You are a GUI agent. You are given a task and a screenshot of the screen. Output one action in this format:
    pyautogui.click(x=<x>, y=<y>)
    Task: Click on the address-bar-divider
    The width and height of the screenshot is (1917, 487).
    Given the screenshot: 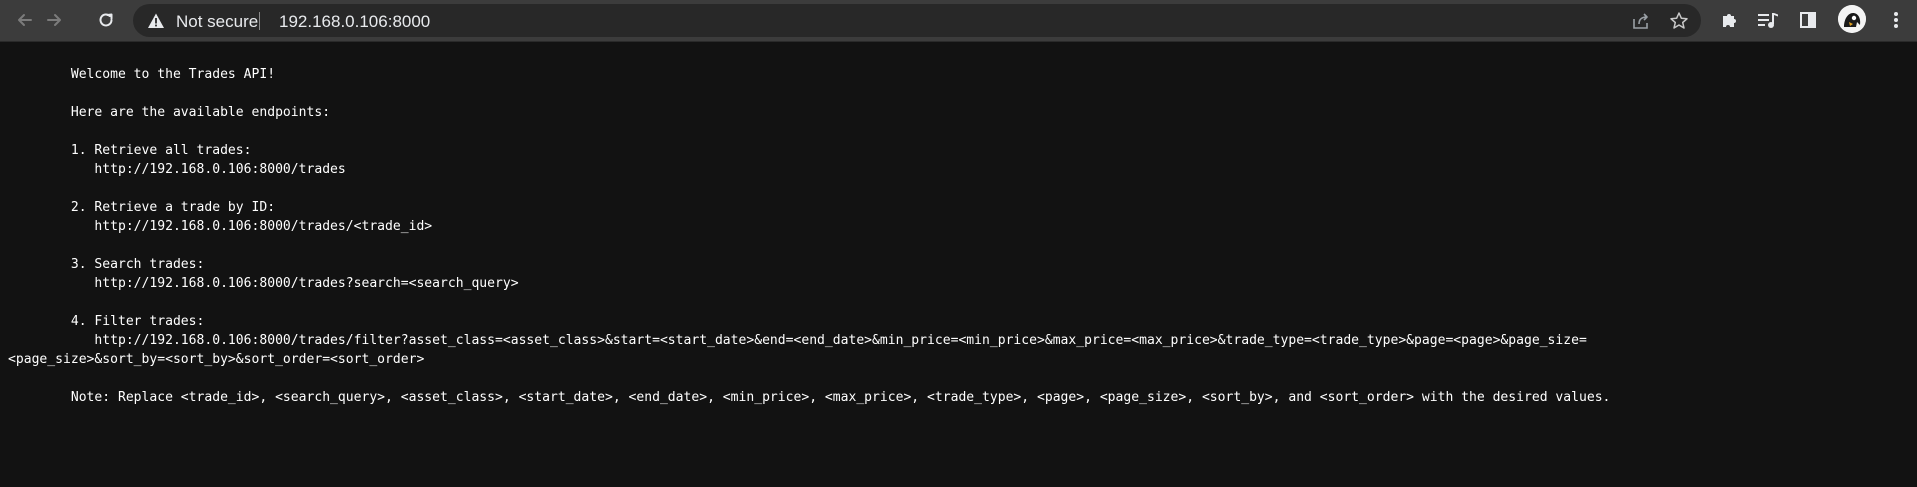 What is the action you would take?
    pyautogui.click(x=259, y=21)
    